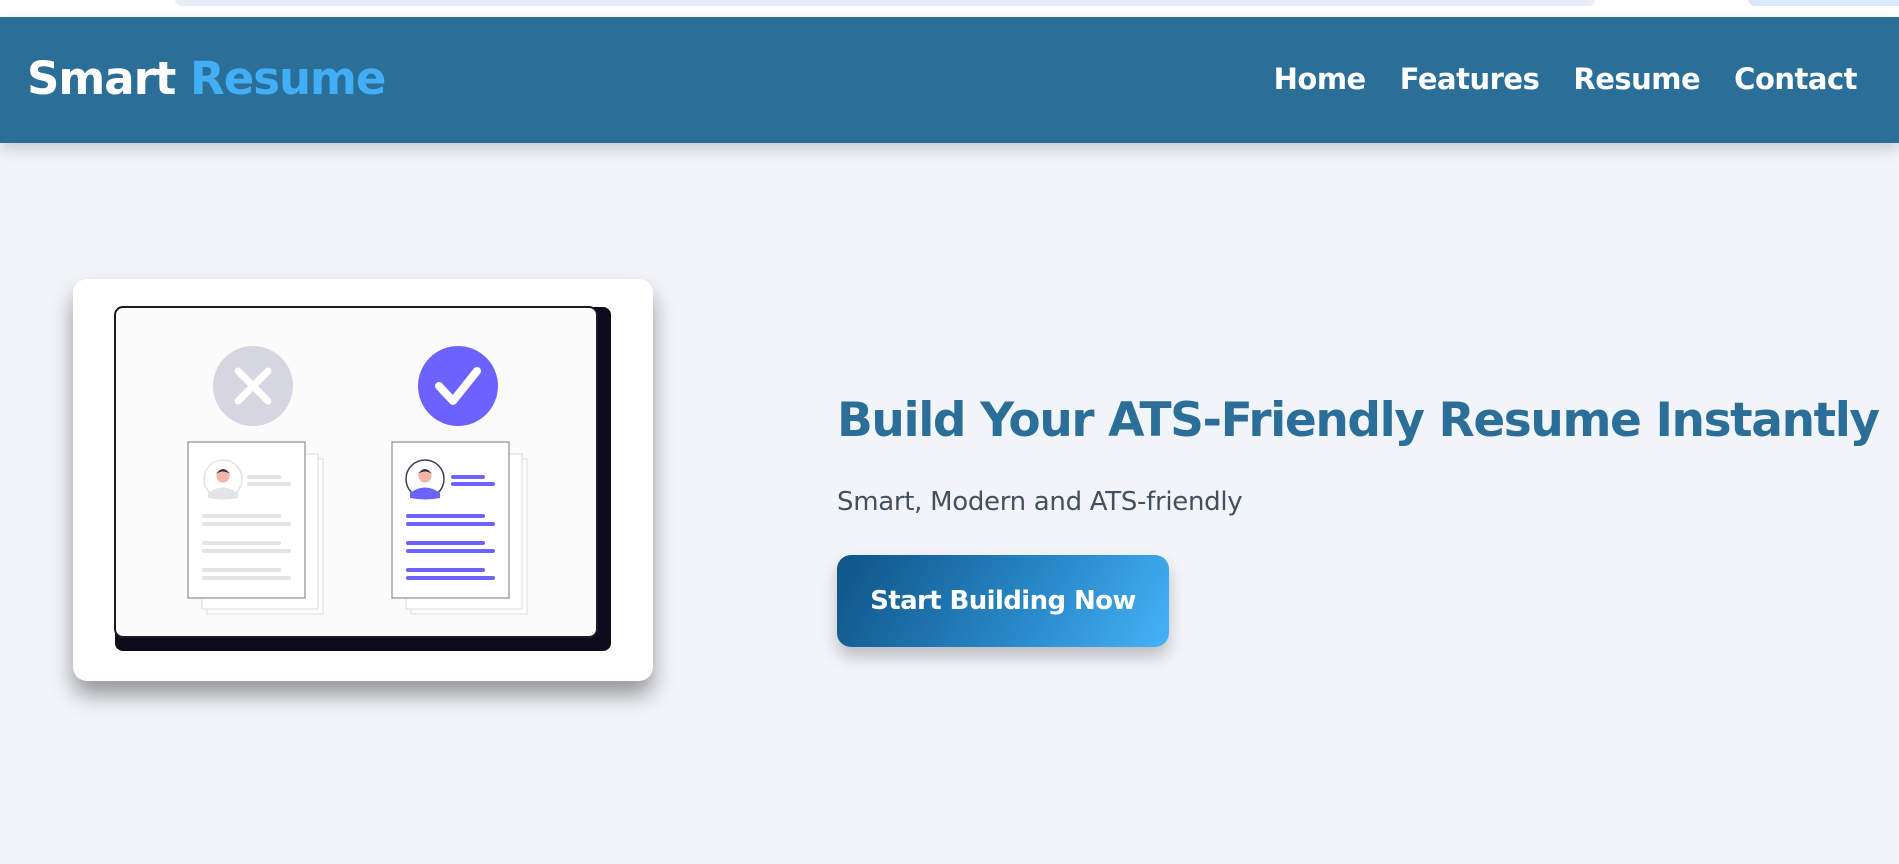  I want to click on nav-home-link: Home, so click(1320, 79).